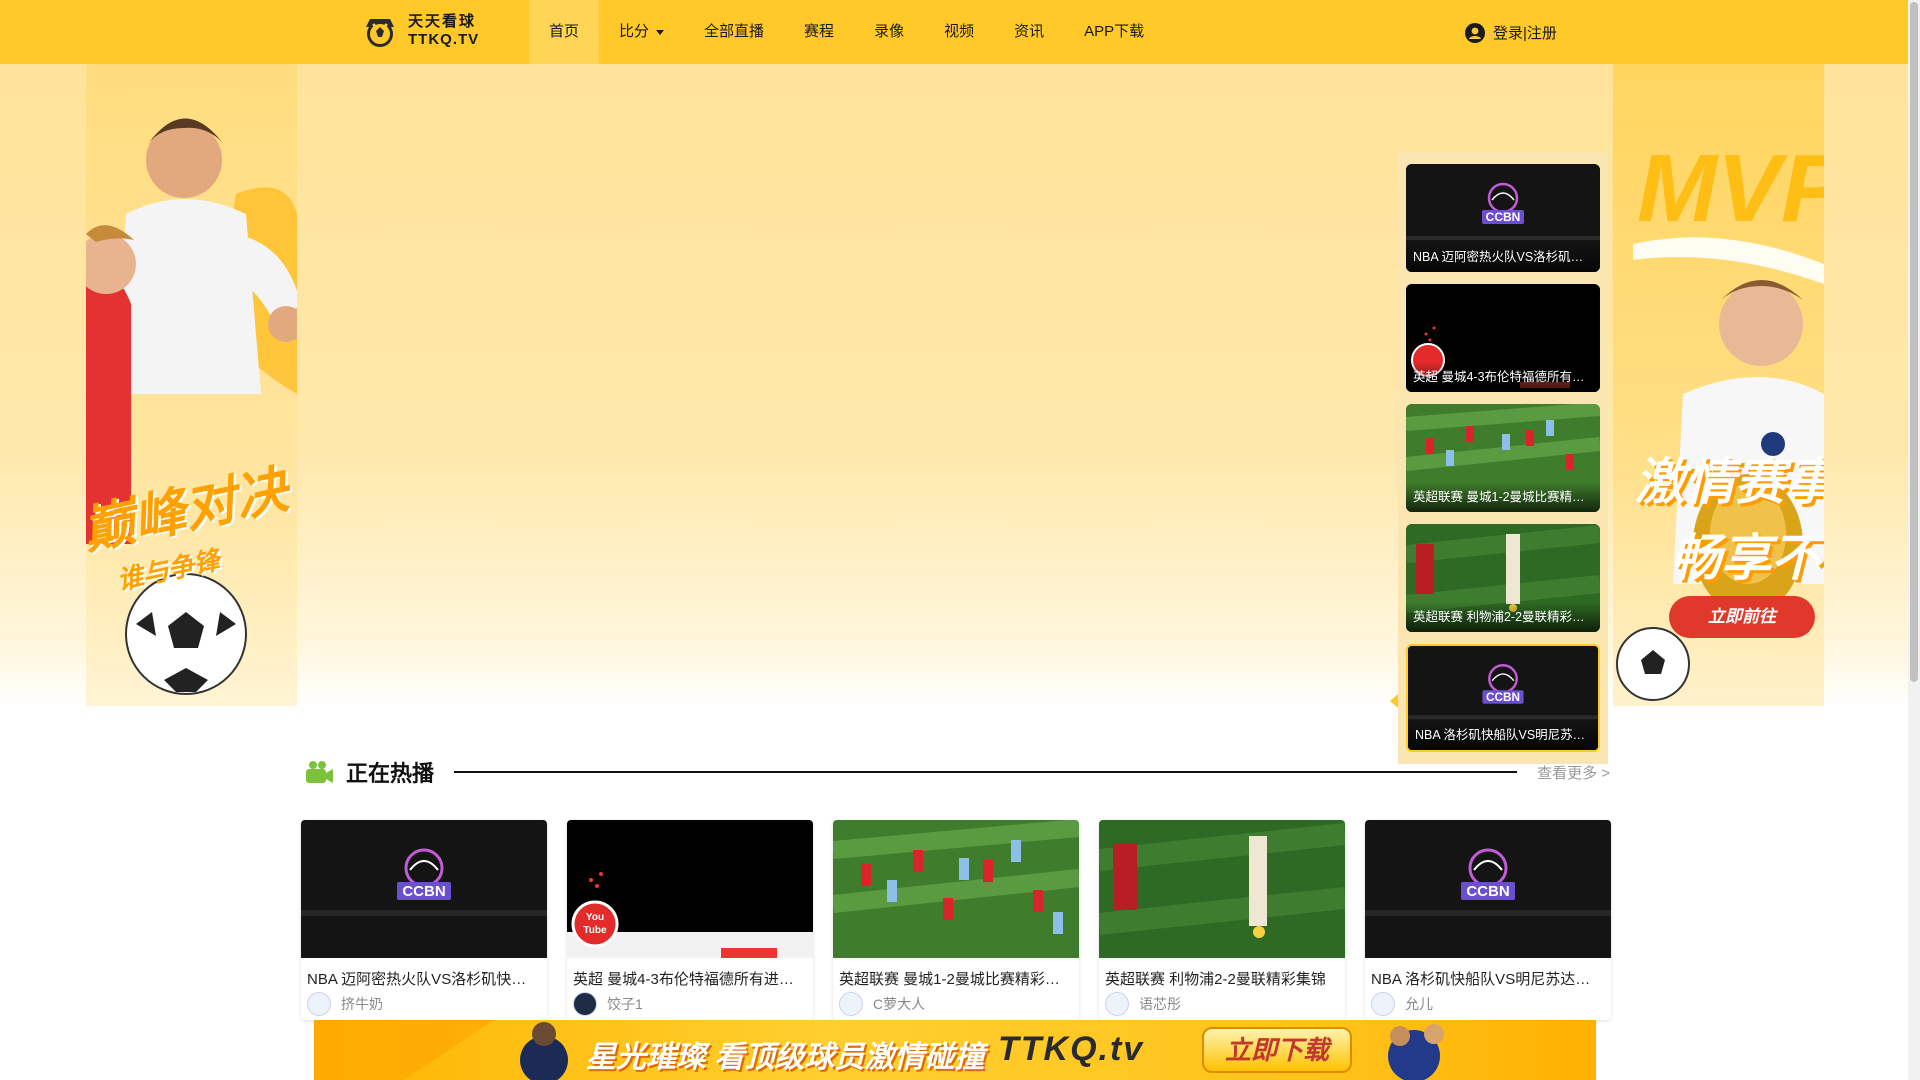  I want to click on left-ad-banner: 巅峰对决 谁与争锋, so click(191, 385).